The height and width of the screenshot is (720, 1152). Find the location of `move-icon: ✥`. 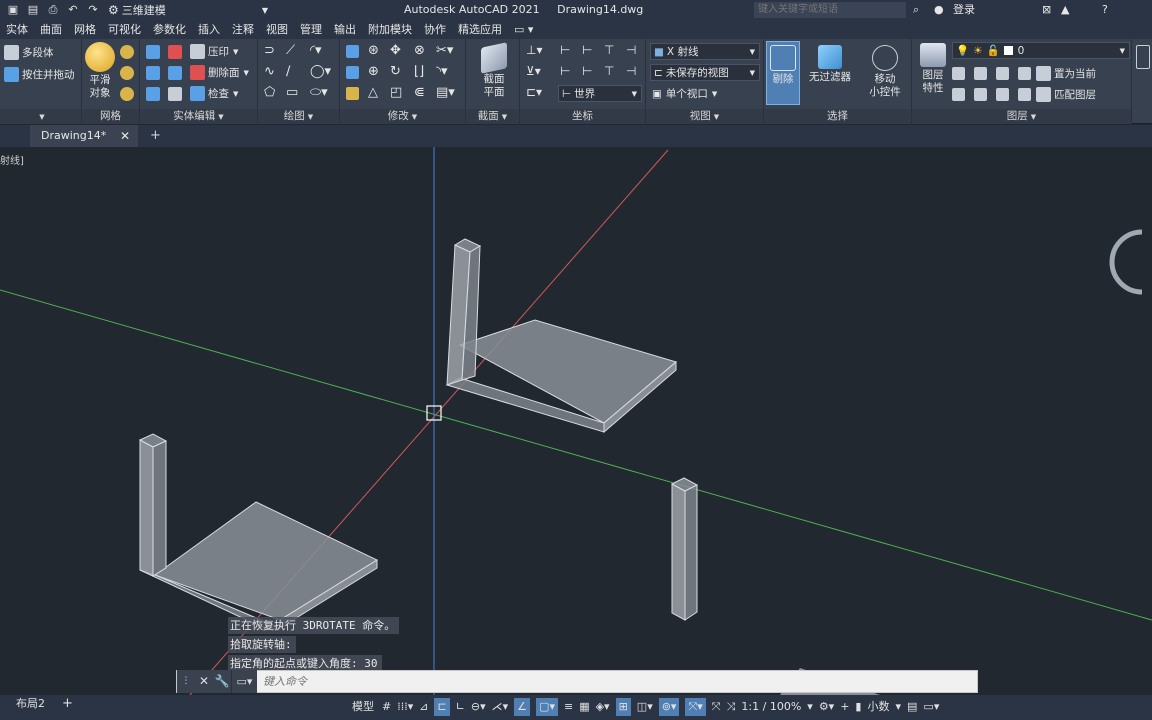

move-icon: ✥ is located at coordinates (395, 50).